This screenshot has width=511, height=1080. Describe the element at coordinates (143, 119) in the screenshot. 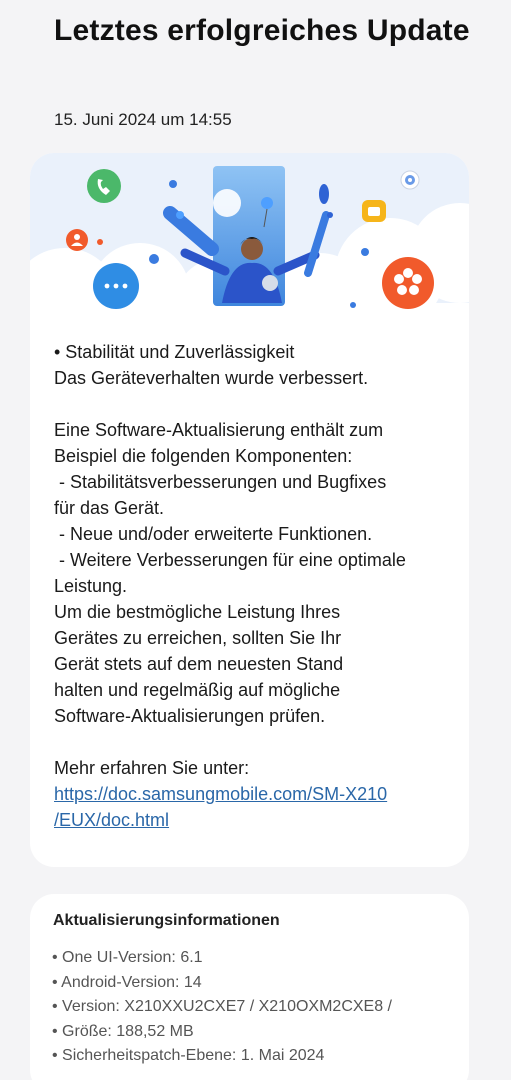

I see `update-date: 15. Juni 2024 um 14:55` at that location.